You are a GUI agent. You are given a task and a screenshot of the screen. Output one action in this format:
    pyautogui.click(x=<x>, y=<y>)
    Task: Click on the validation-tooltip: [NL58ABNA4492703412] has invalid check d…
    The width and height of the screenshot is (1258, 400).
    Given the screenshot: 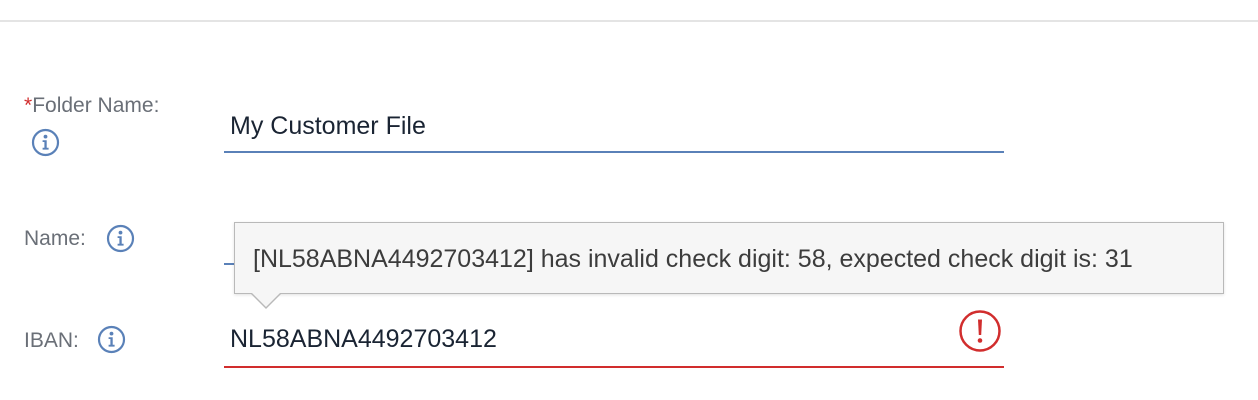 What is the action you would take?
    pyautogui.click(x=729, y=258)
    